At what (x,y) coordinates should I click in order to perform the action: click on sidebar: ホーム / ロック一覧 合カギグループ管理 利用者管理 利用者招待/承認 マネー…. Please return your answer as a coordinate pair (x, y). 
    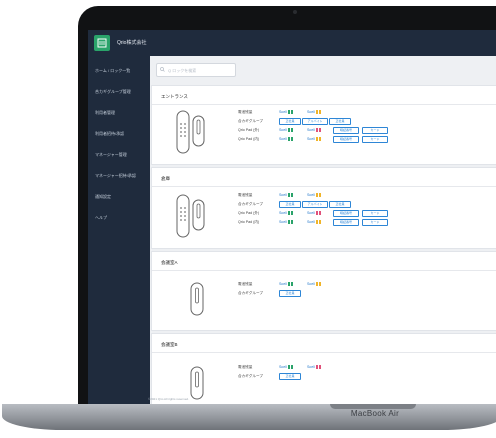
    Looking at the image, I should click on (119, 231).